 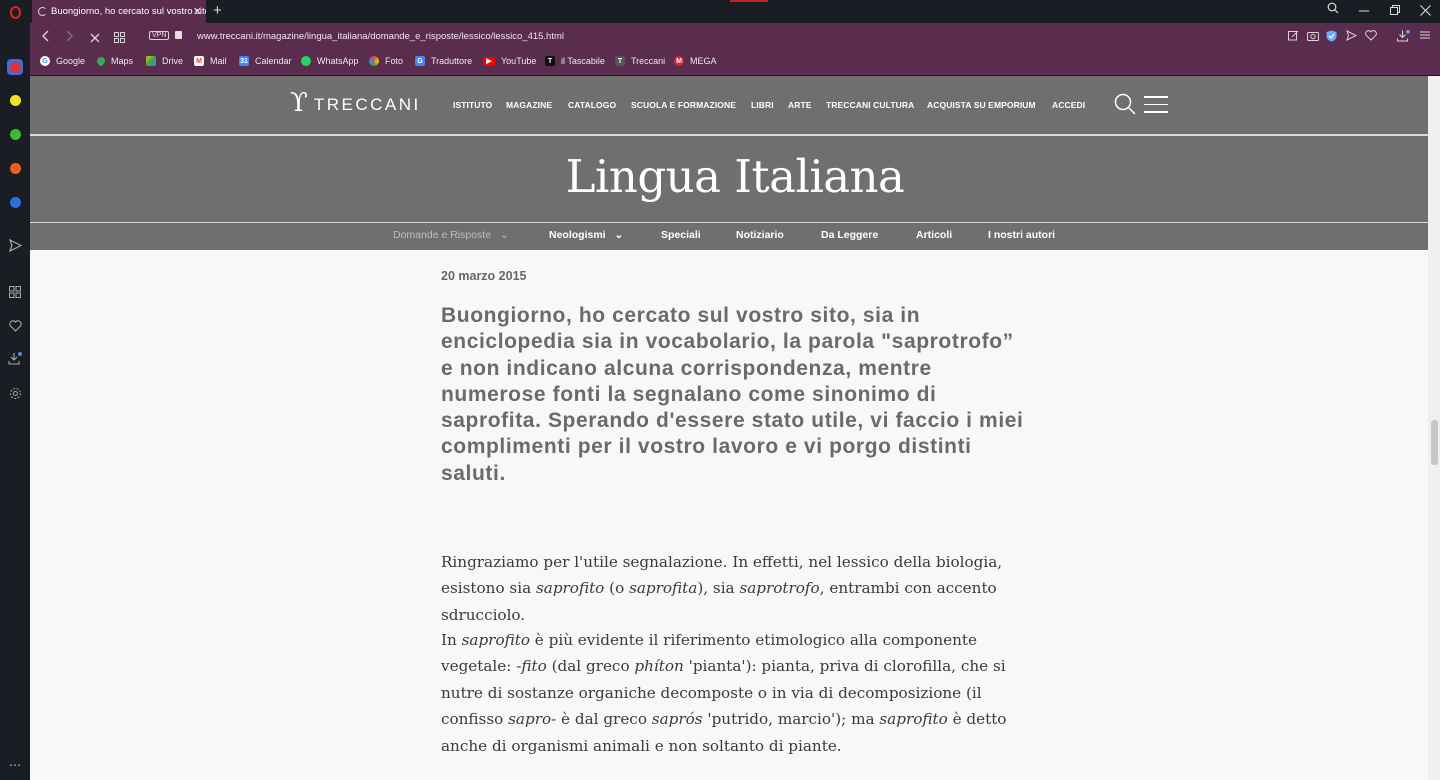 I want to click on sidebar-workspace-green-icon, so click(x=15, y=134).